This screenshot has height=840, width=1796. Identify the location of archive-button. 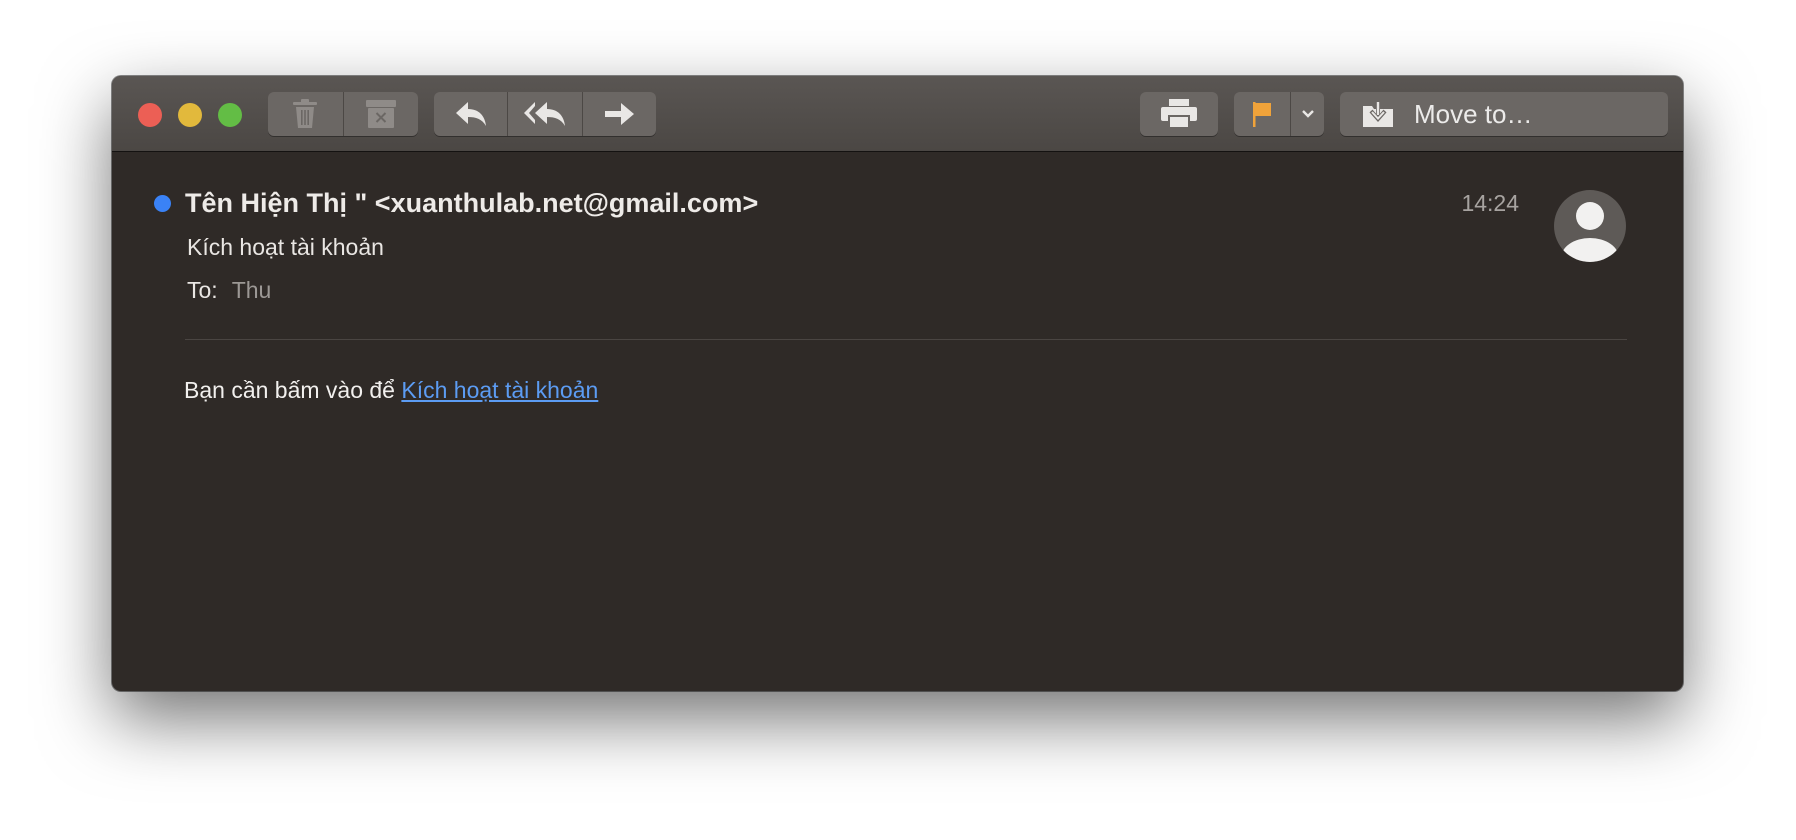
(381, 114).